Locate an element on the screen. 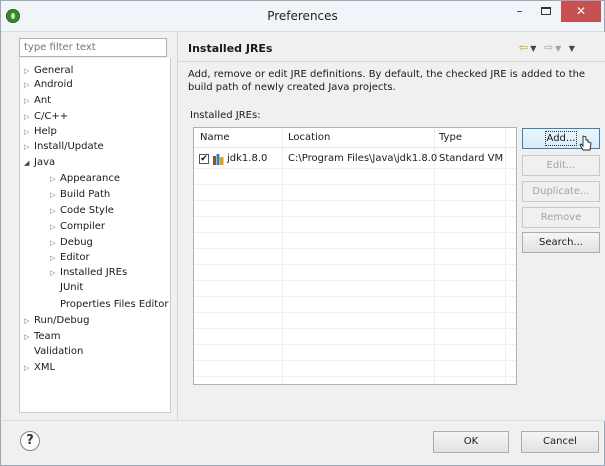  tree-item-label: Compiler is located at coordinates (83, 226).